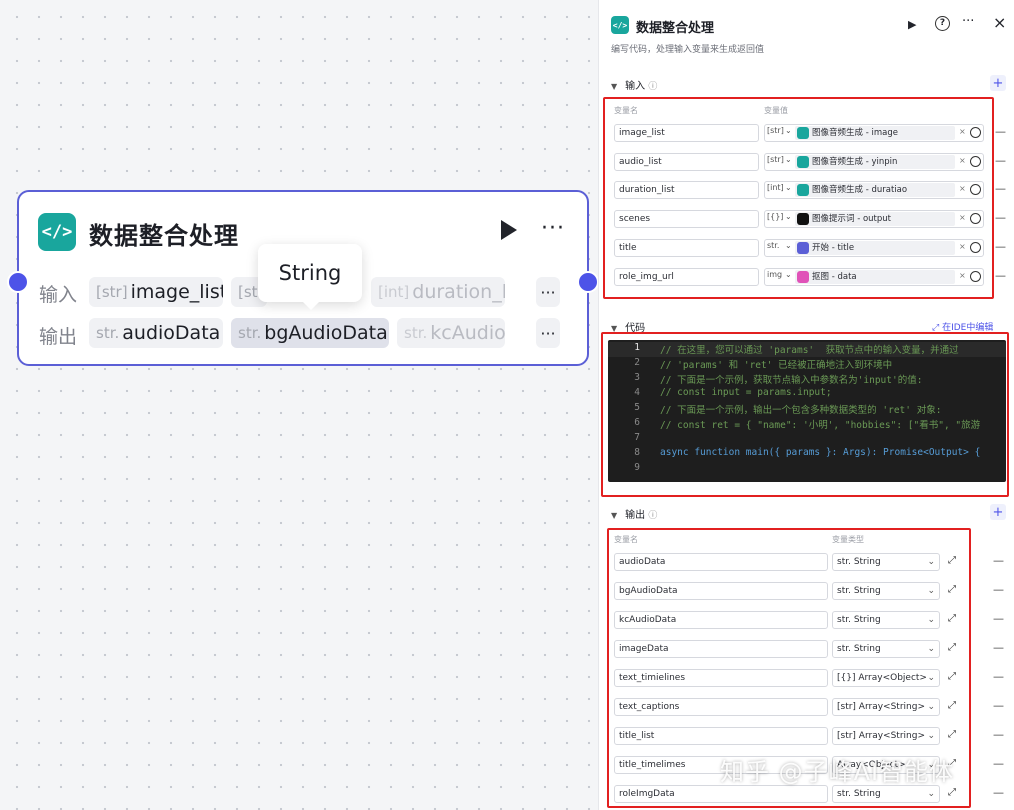  Describe the element at coordinates (438, 292) in the screenshot. I see `input-chip: [int] duration_li` at that location.